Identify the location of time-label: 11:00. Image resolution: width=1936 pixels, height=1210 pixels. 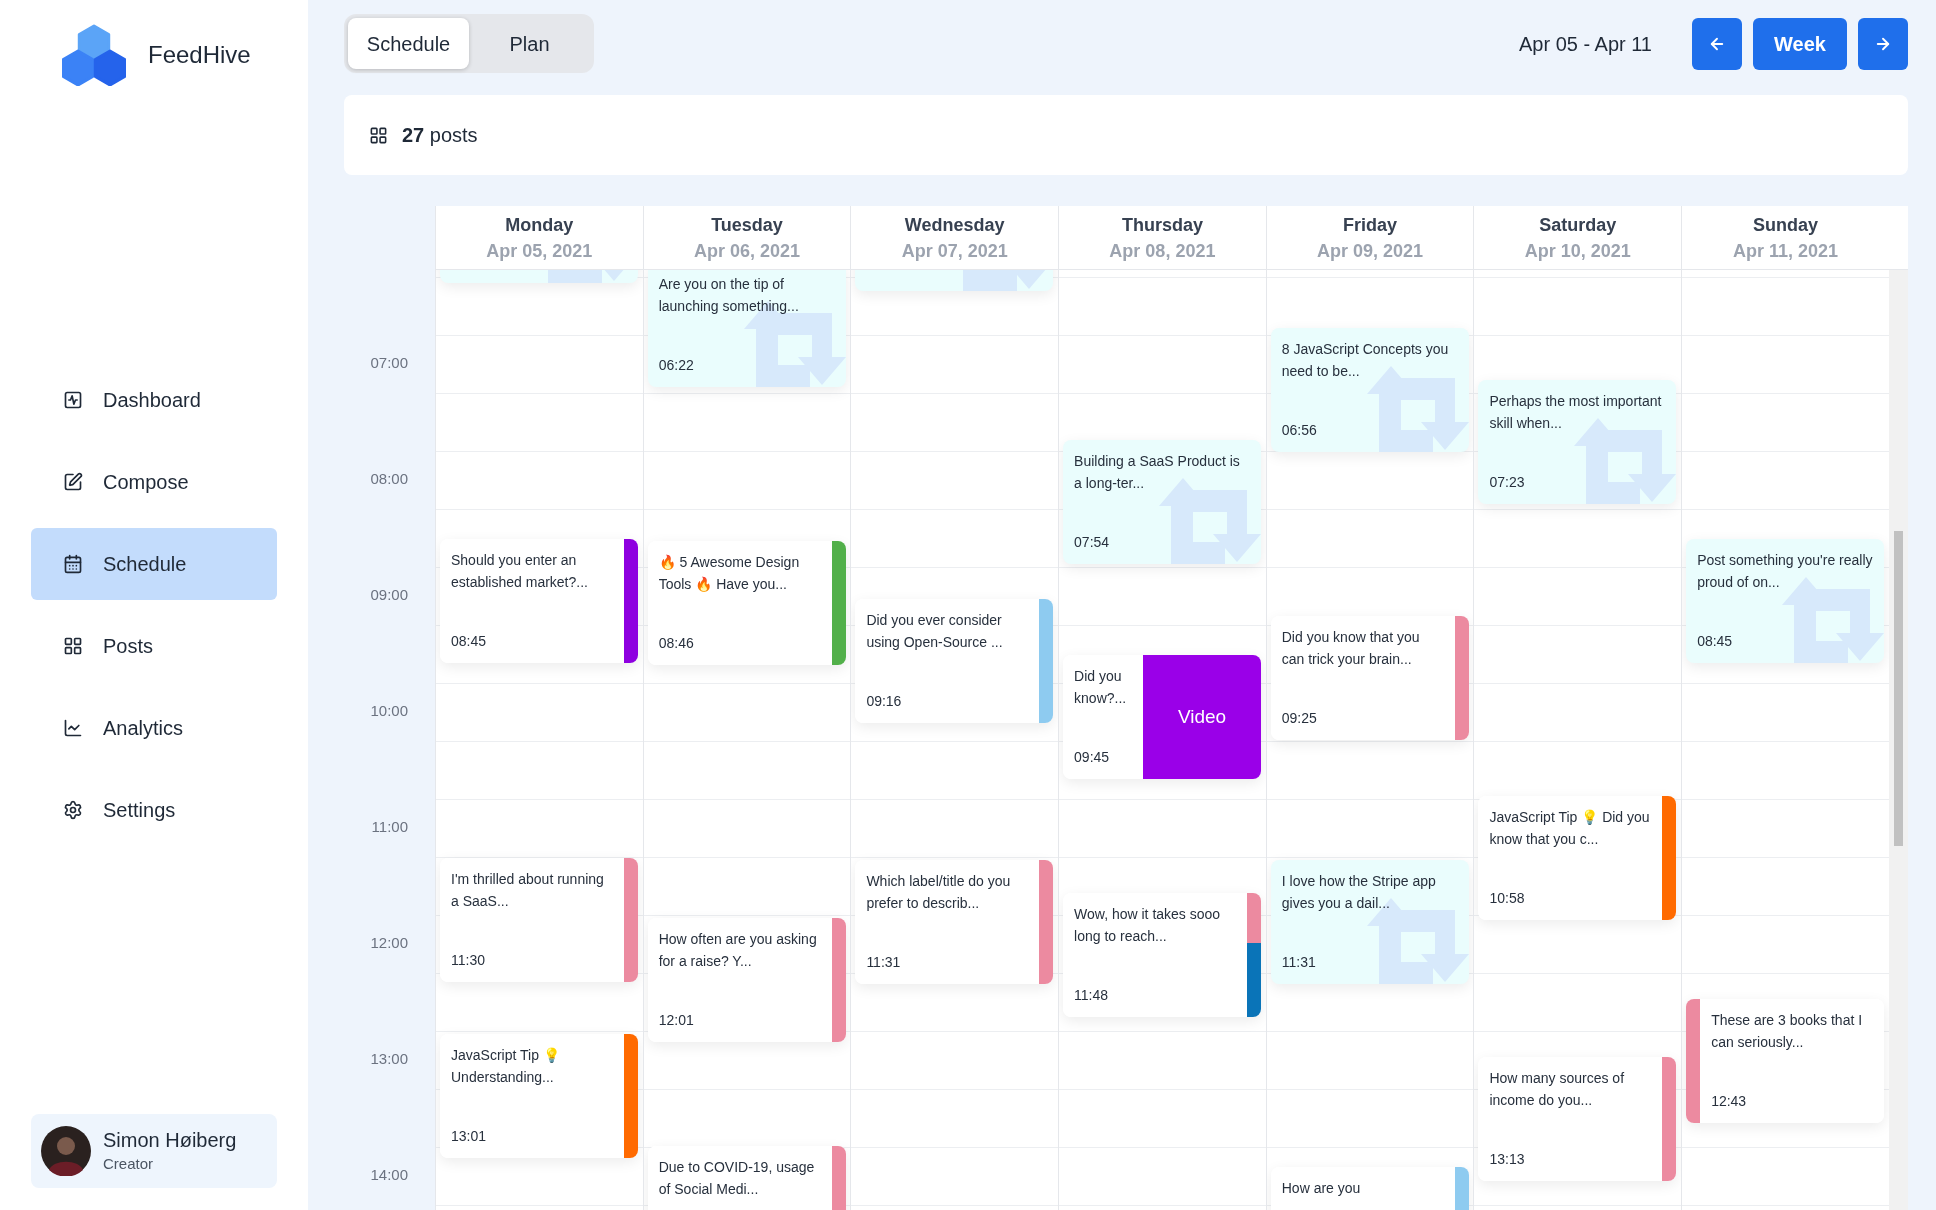
(389, 827).